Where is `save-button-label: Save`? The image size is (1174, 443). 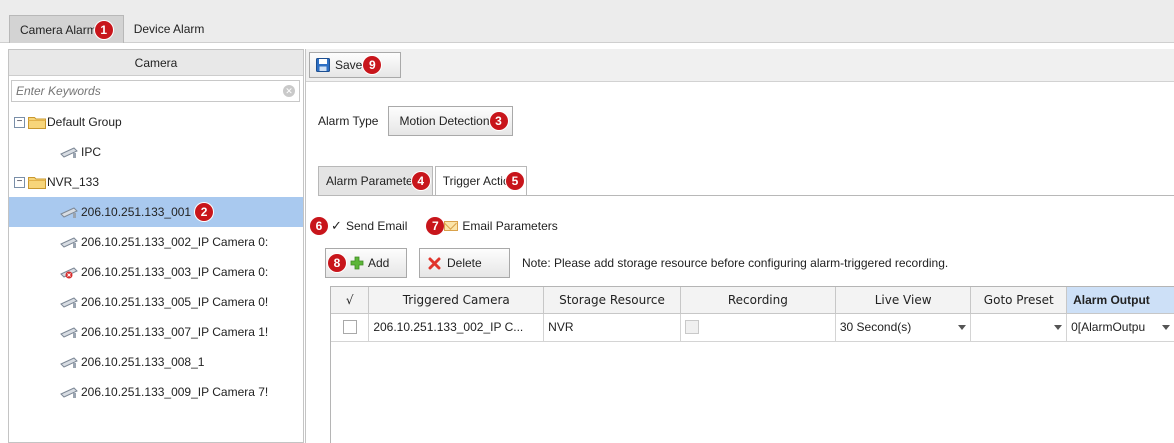 save-button-label: Save is located at coordinates (349, 65).